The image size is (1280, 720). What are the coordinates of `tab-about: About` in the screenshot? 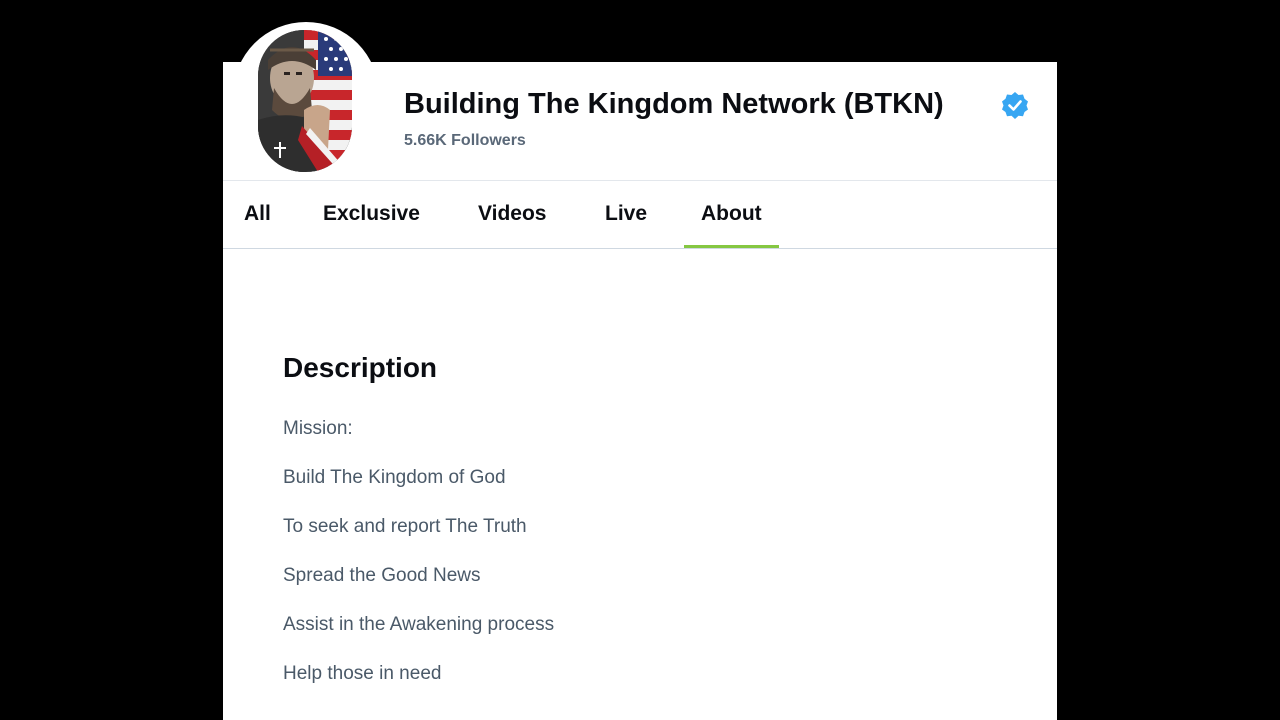 It's located at (731, 214).